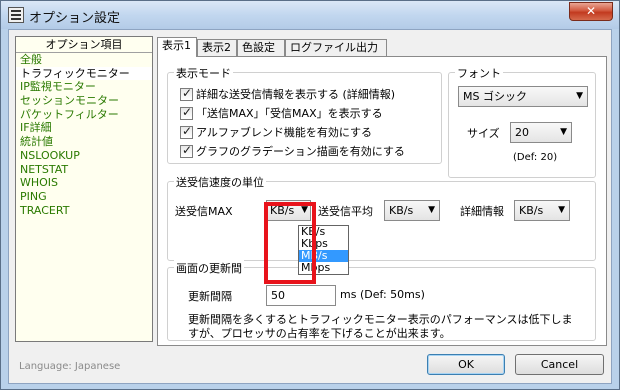 The width and height of the screenshot is (620, 390). I want to click on ok-button: OK, so click(466, 364).